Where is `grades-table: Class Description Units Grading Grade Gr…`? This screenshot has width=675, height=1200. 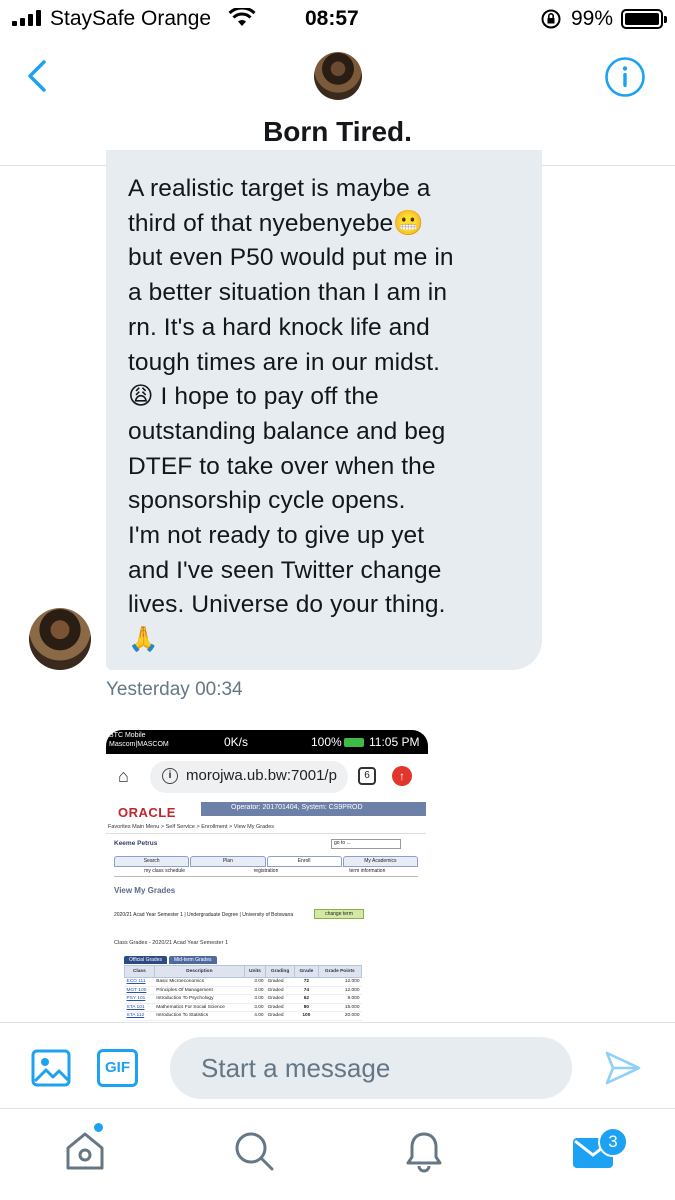
grades-table: Class Description Units Grading Grade Gr… is located at coordinates (243, 993).